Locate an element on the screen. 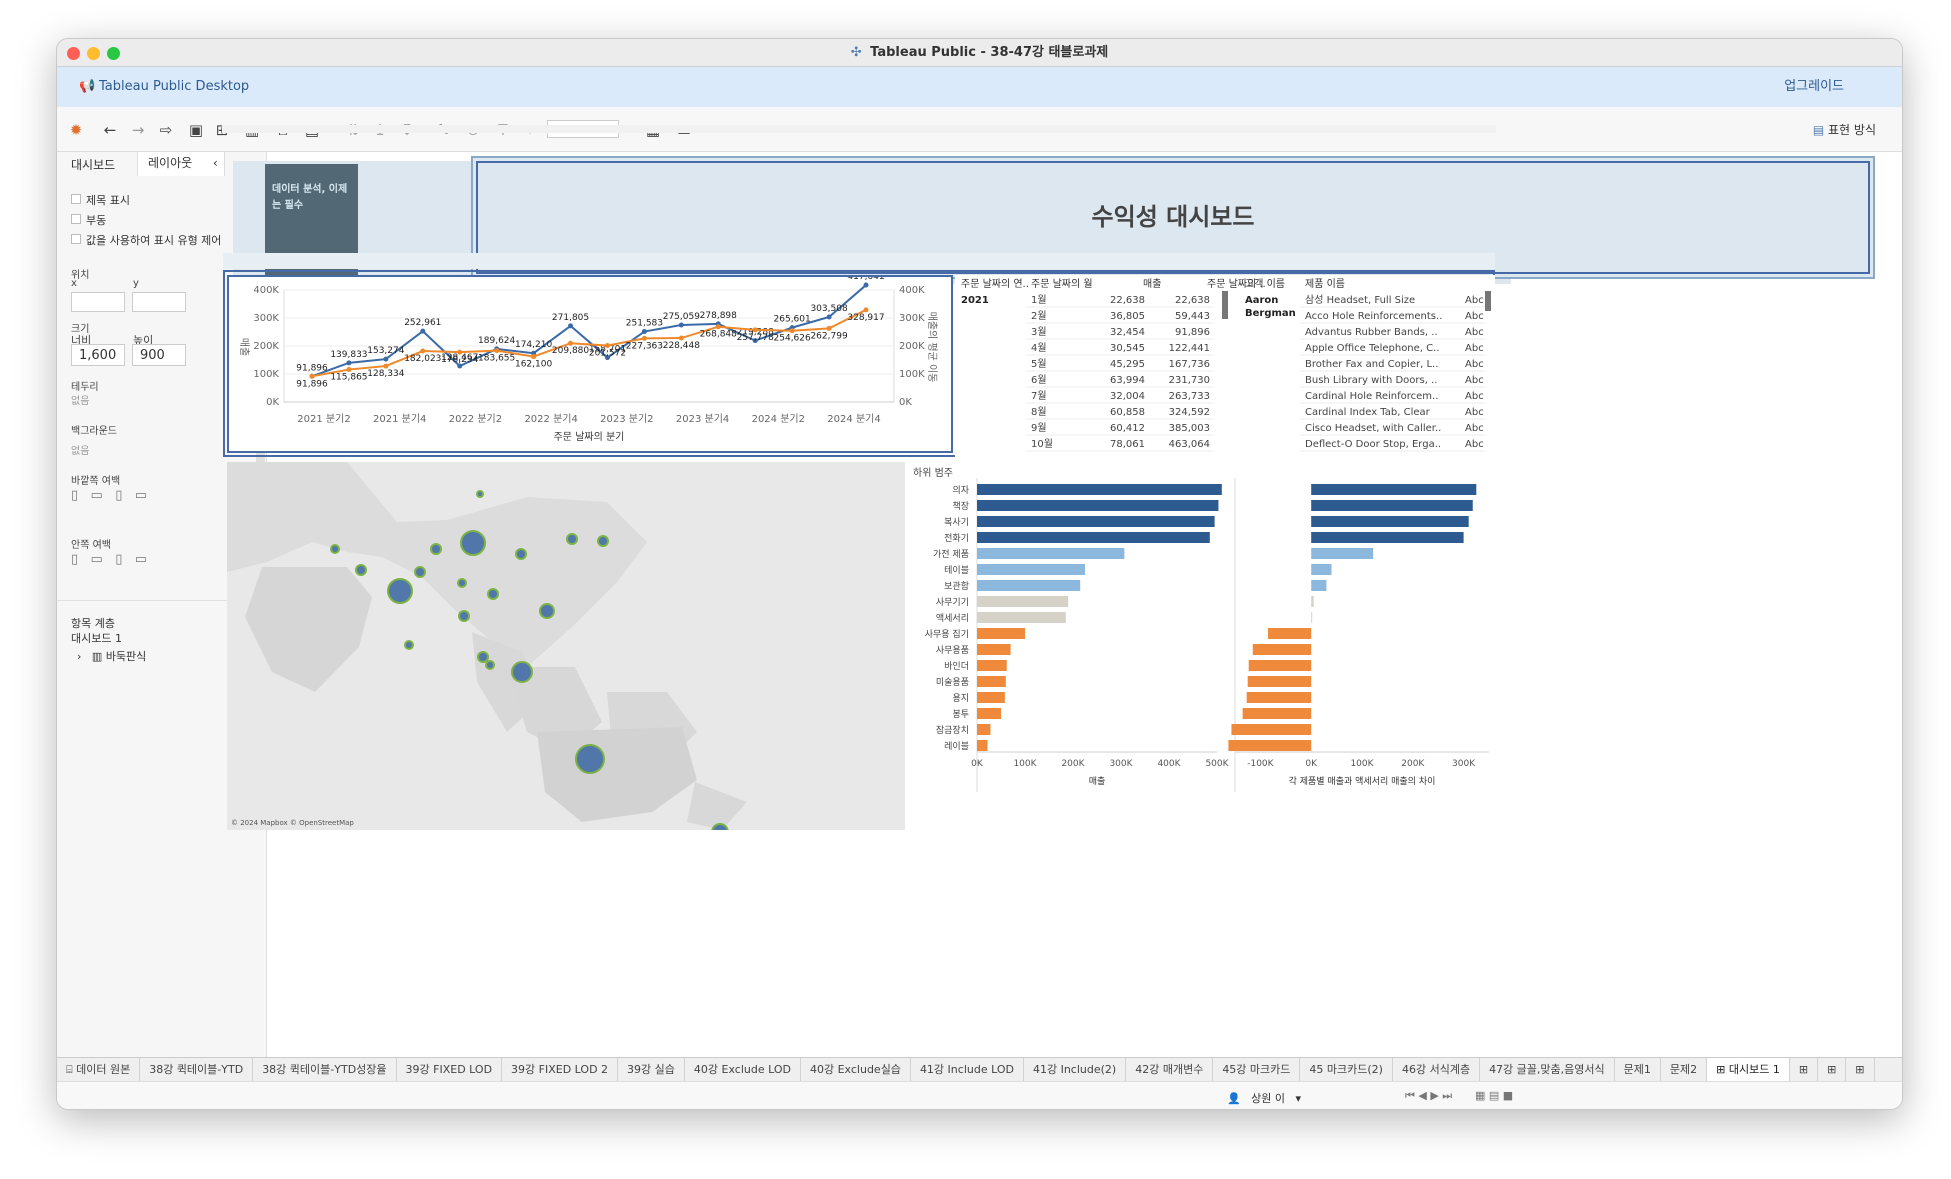 The height and width of the screenshot is (1179, 1951). zoom-window-button is located at coordinates (113, 53).